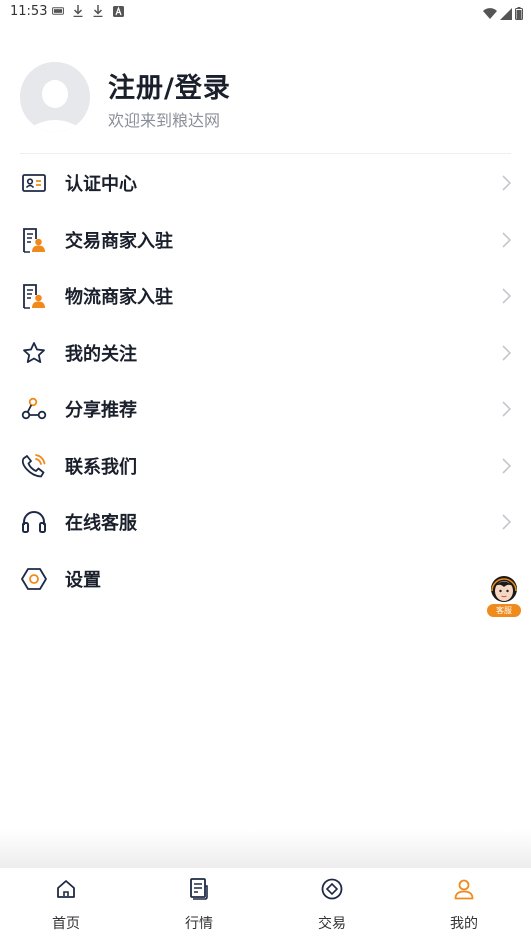  I want to click on user-icon, so click(464, 889).